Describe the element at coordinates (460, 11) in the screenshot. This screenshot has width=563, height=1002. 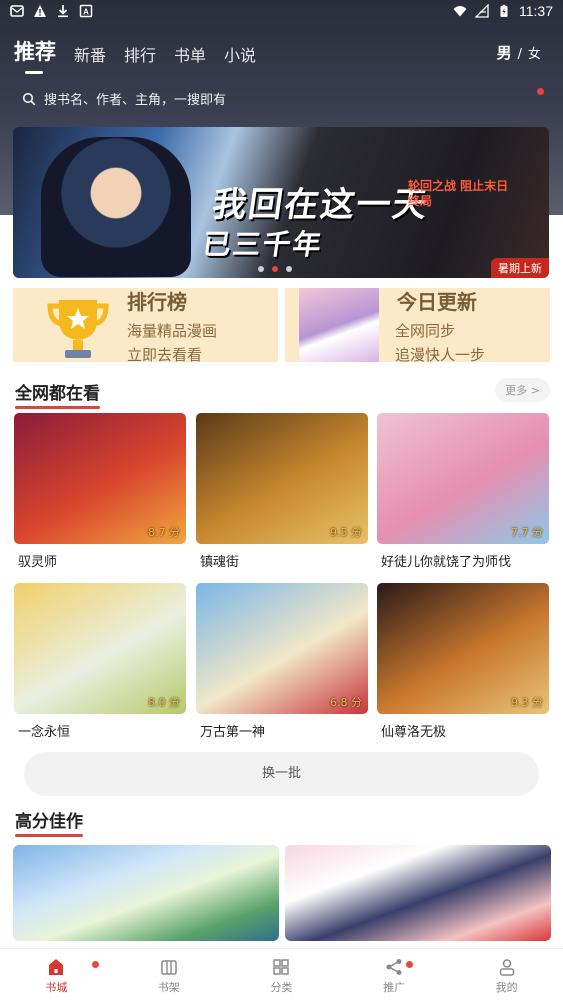
I see `wifi-icon` at that location.